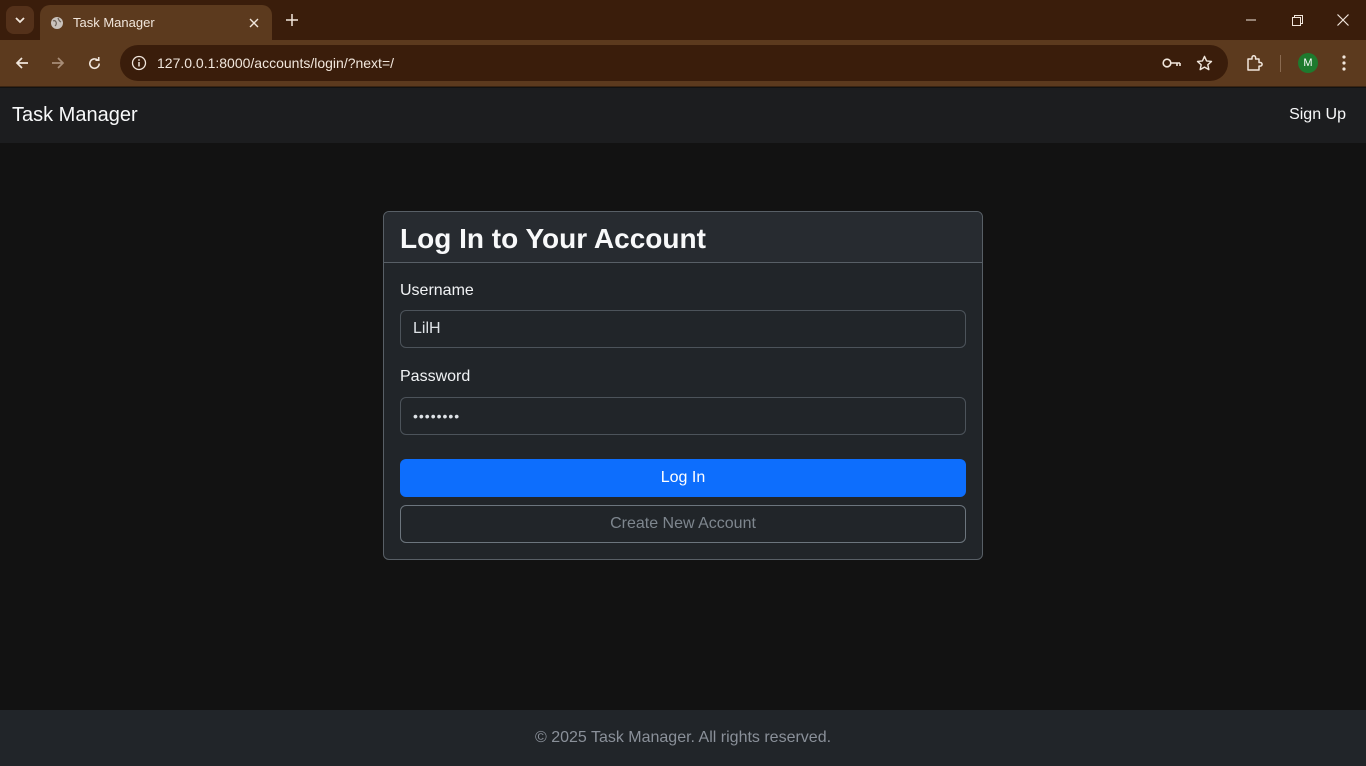 This screenshot has height=766, width=1366. Describe the element at coordinates (139, 63) in the screenshot. I see `site-info-icon` at that location.